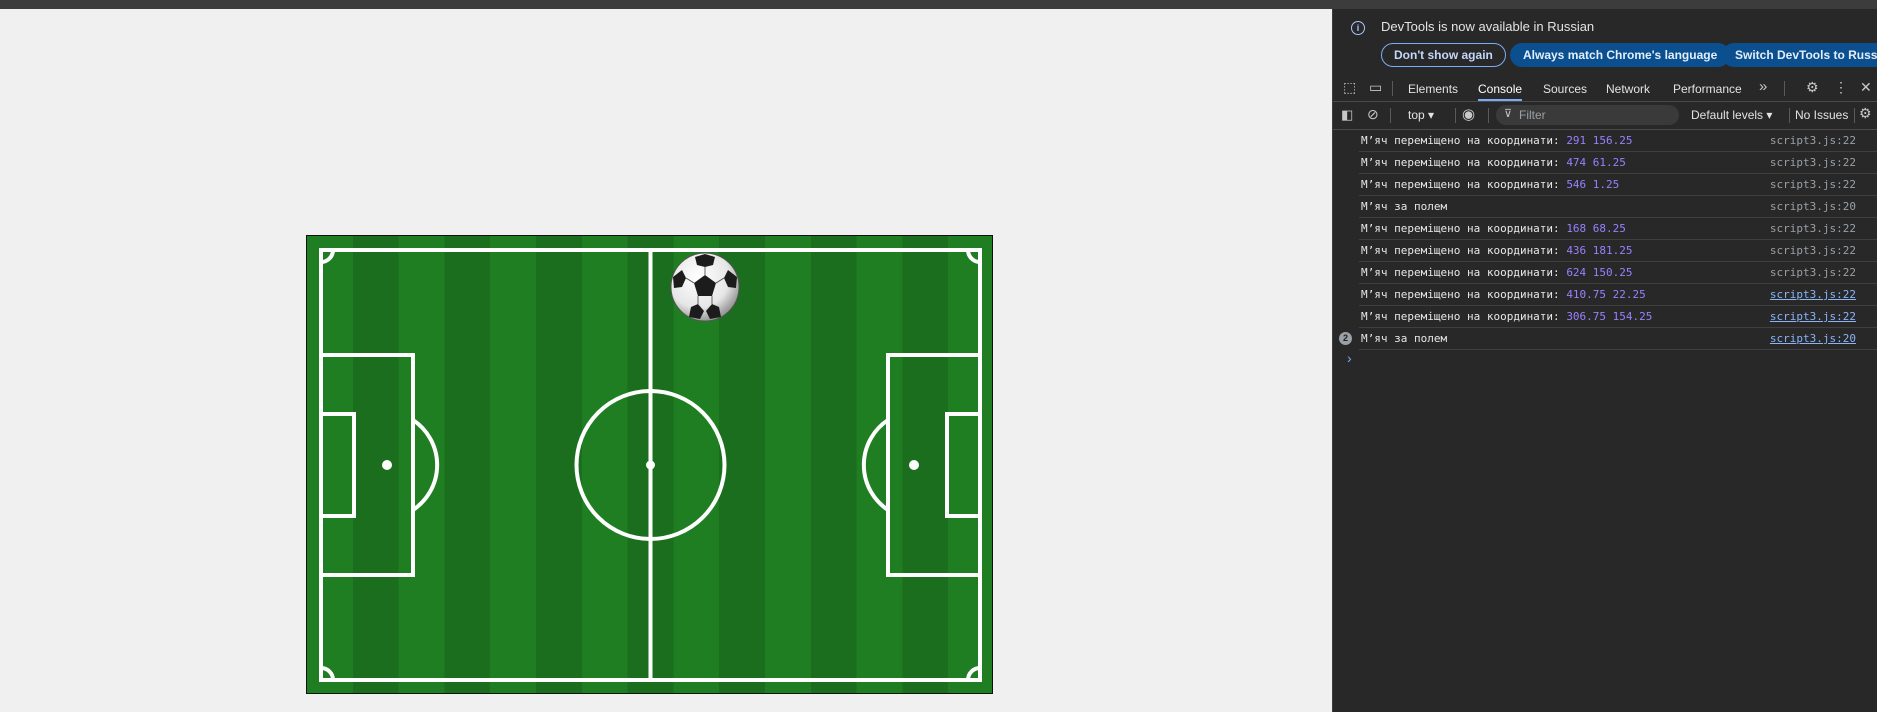 The height and width of the screenshot is (712, 1877). What do you see at coordinates (1731, 115) in the screenshot?
I see `log-levels-dropdown: Default levels ▾` at bounding box center [1731, 115].